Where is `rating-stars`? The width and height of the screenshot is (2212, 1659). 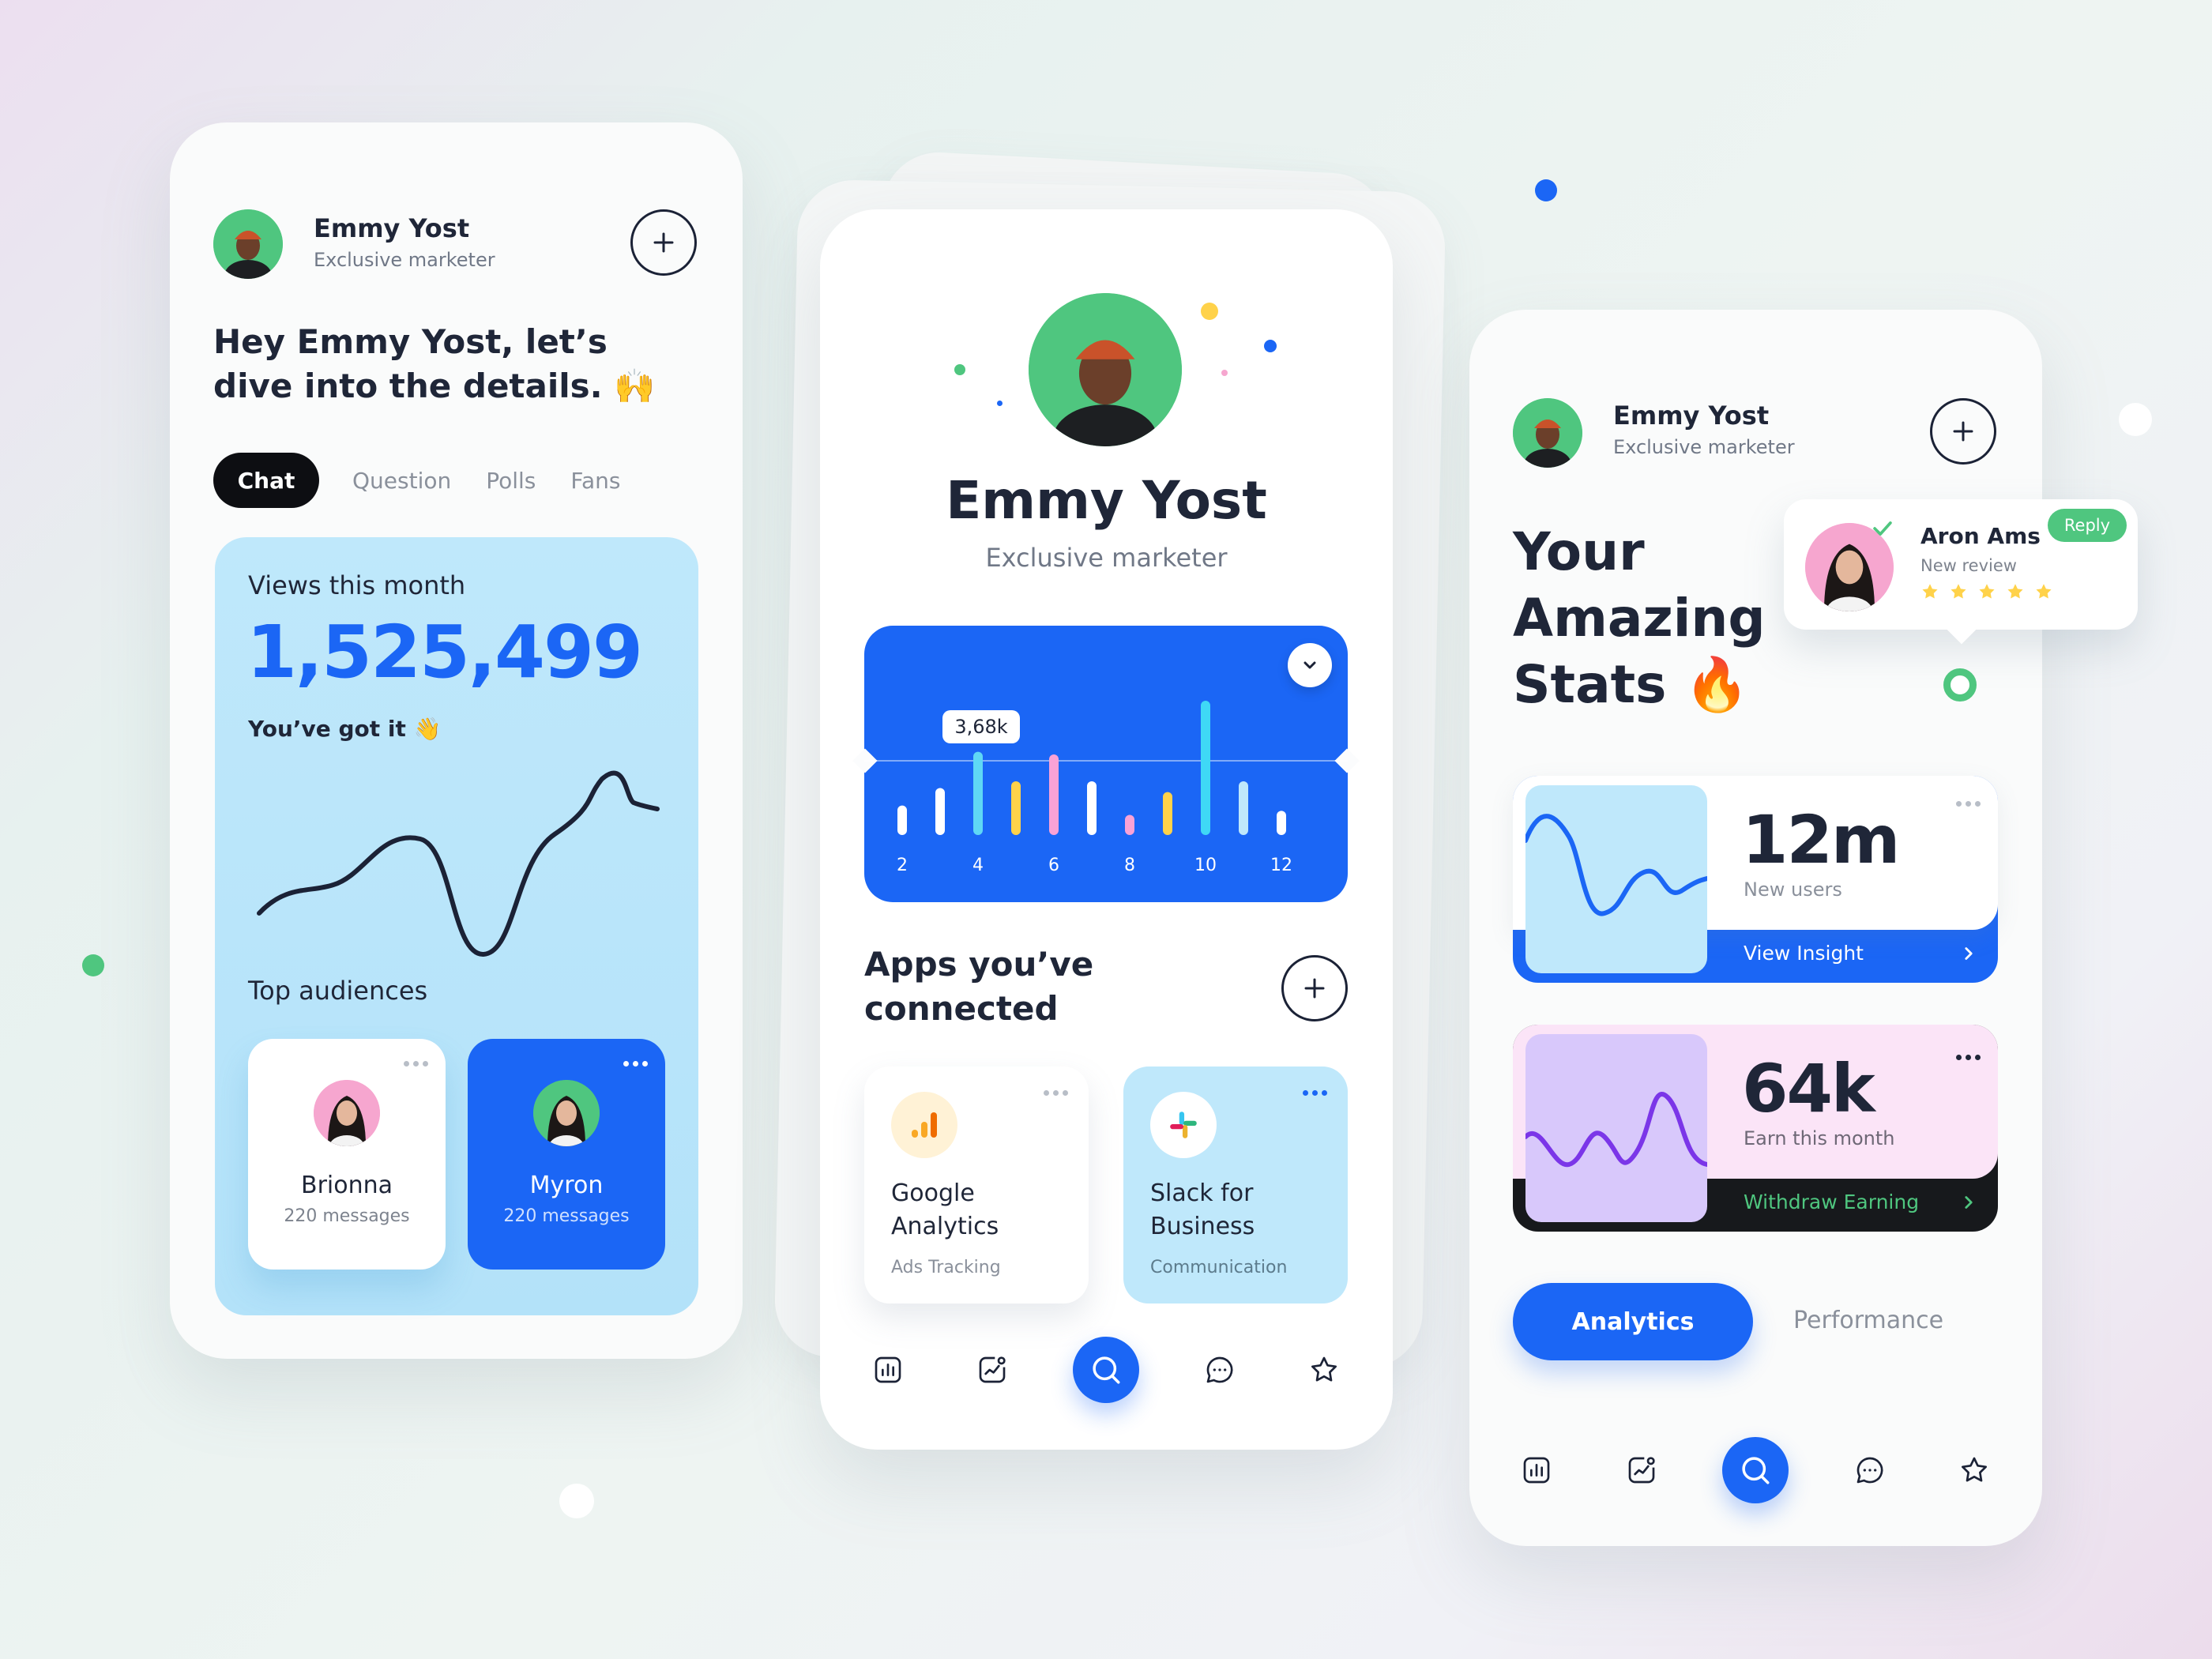 rating-stars is located at coordinates (1987, 591).